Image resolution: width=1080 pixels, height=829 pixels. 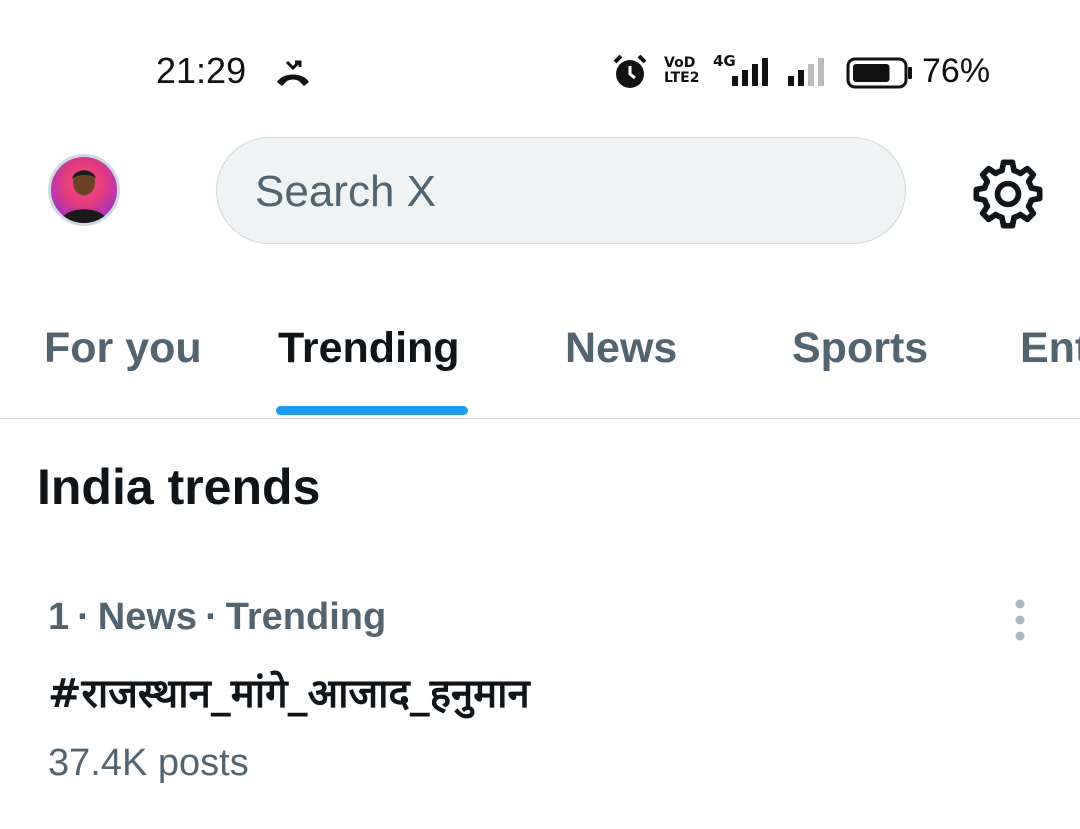 What do you see at coordinates (860, 348) in the screenshot?
I see `tab-sports: Sports` at bounding box center [860, 348].